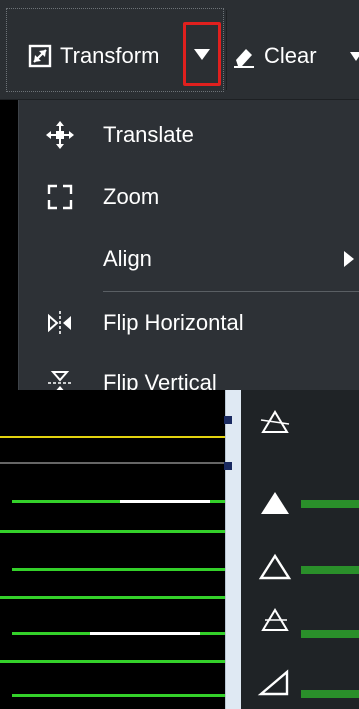 The height and width of the screenshot is (709, 359). I want to click on chevron-right-icon, so click(349, 259).